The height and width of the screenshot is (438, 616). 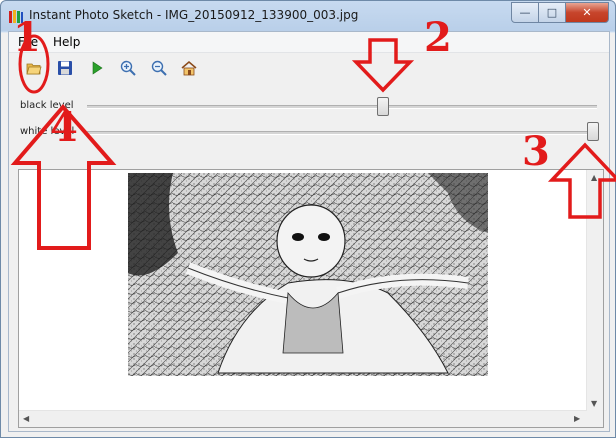 I want to click on minimize-icon: —, so click(x=525, y=12).